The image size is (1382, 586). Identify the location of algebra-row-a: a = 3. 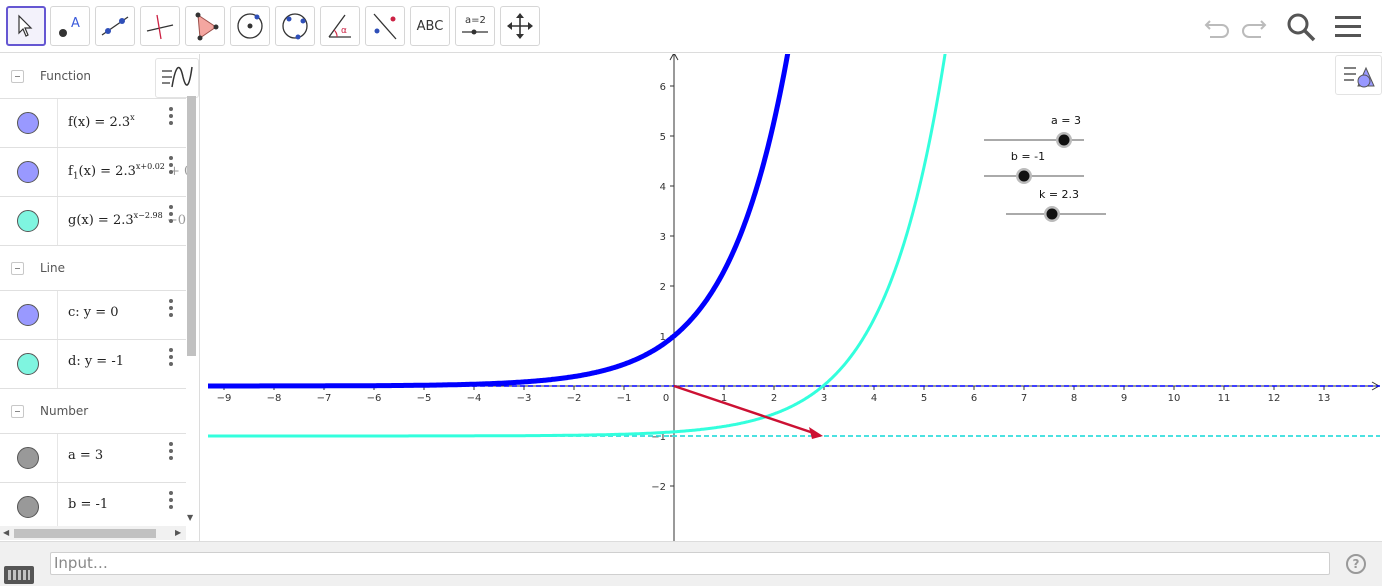
(93, 458).